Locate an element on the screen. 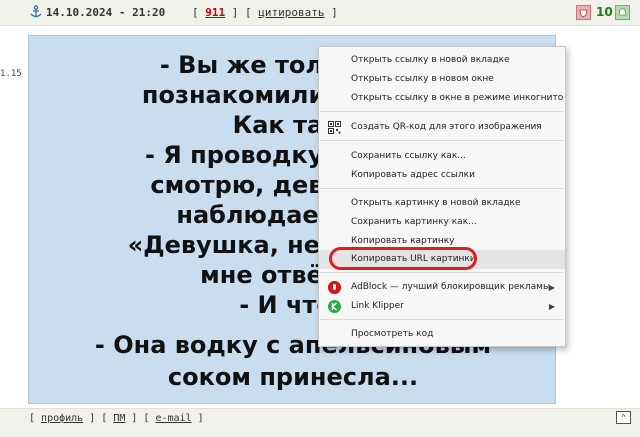 Image resolution: width=640 pixels, height=437 pixels. profile-link: профиль is located at coordinates (62, 418).